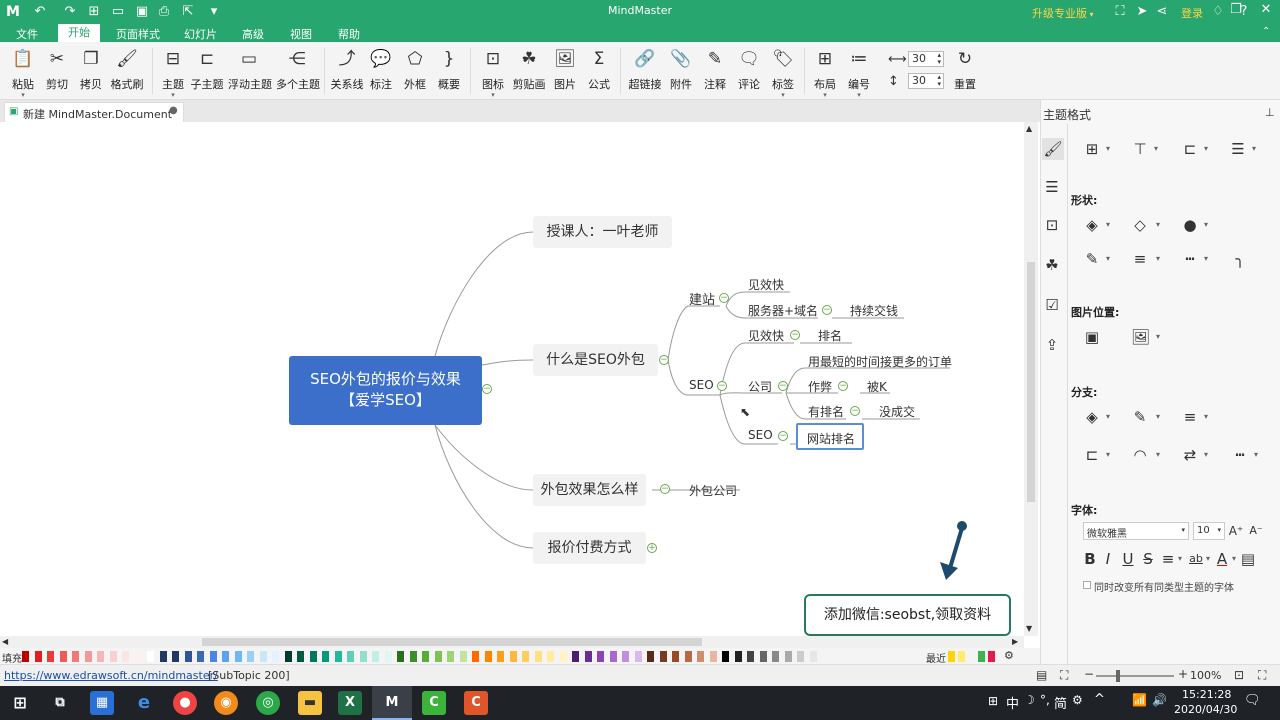  What do you see at coordinates (1092, 455) in the screenshot?
I see `branch-connector-icon: ⊏` at bounding box center [1092, 455].